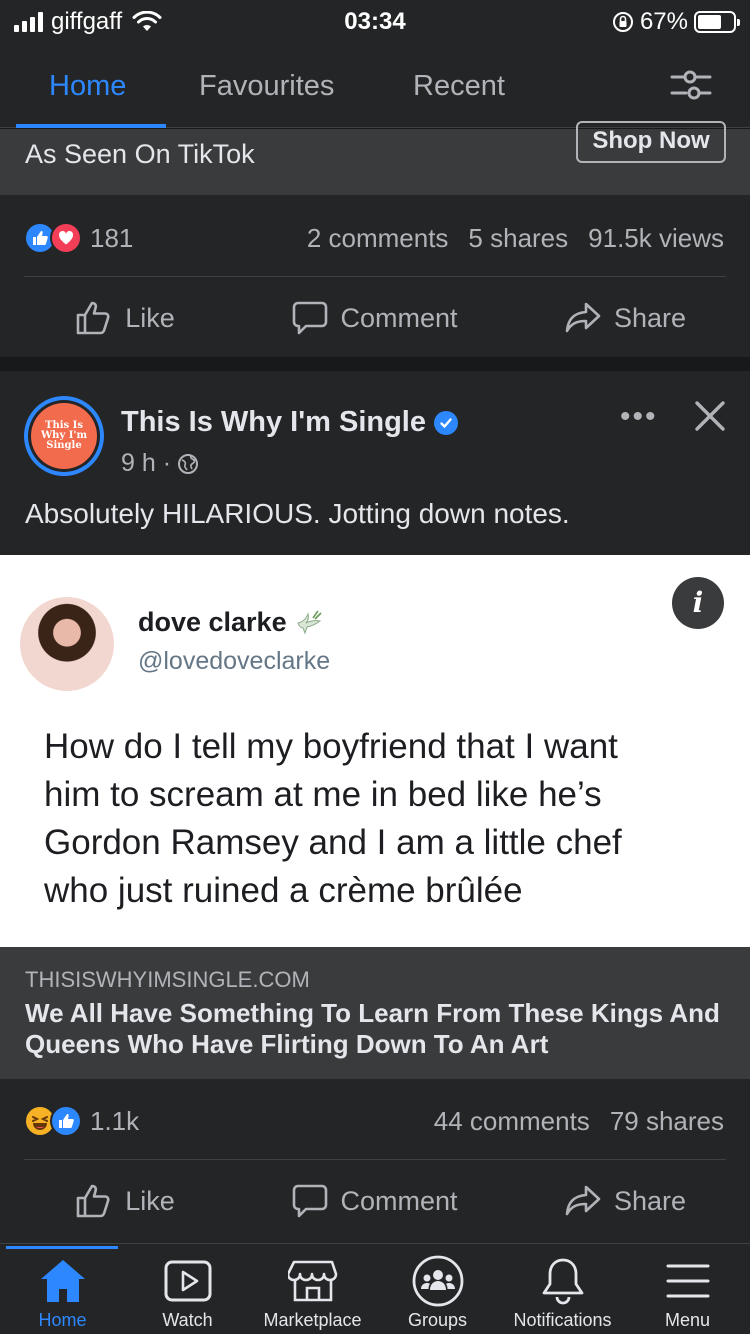 This screenshot has width=750, height=1334. I want to click on tweet-line: him to scream at me in bed like he’s, so click(323, 794).